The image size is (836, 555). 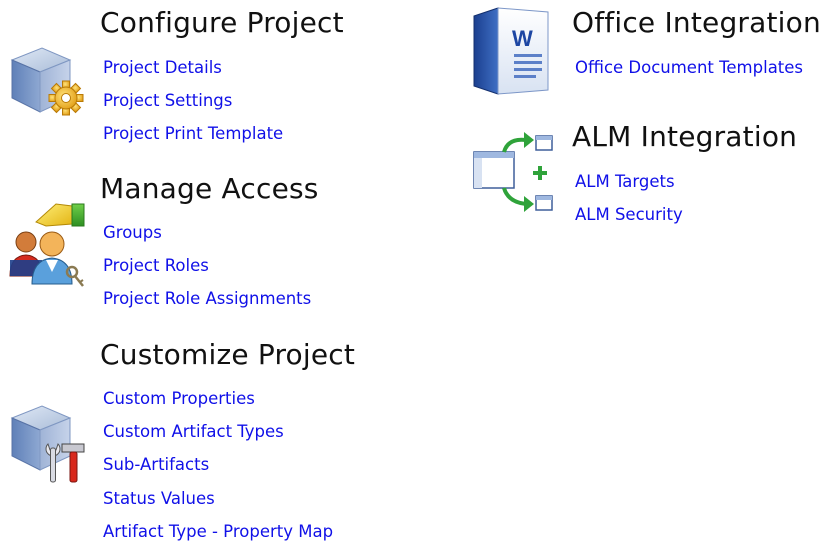 What do you see at coordinates (629, 221) in the screenshot?
I see `alm-security-link: ALM Security` at bounding box center [629, 221].